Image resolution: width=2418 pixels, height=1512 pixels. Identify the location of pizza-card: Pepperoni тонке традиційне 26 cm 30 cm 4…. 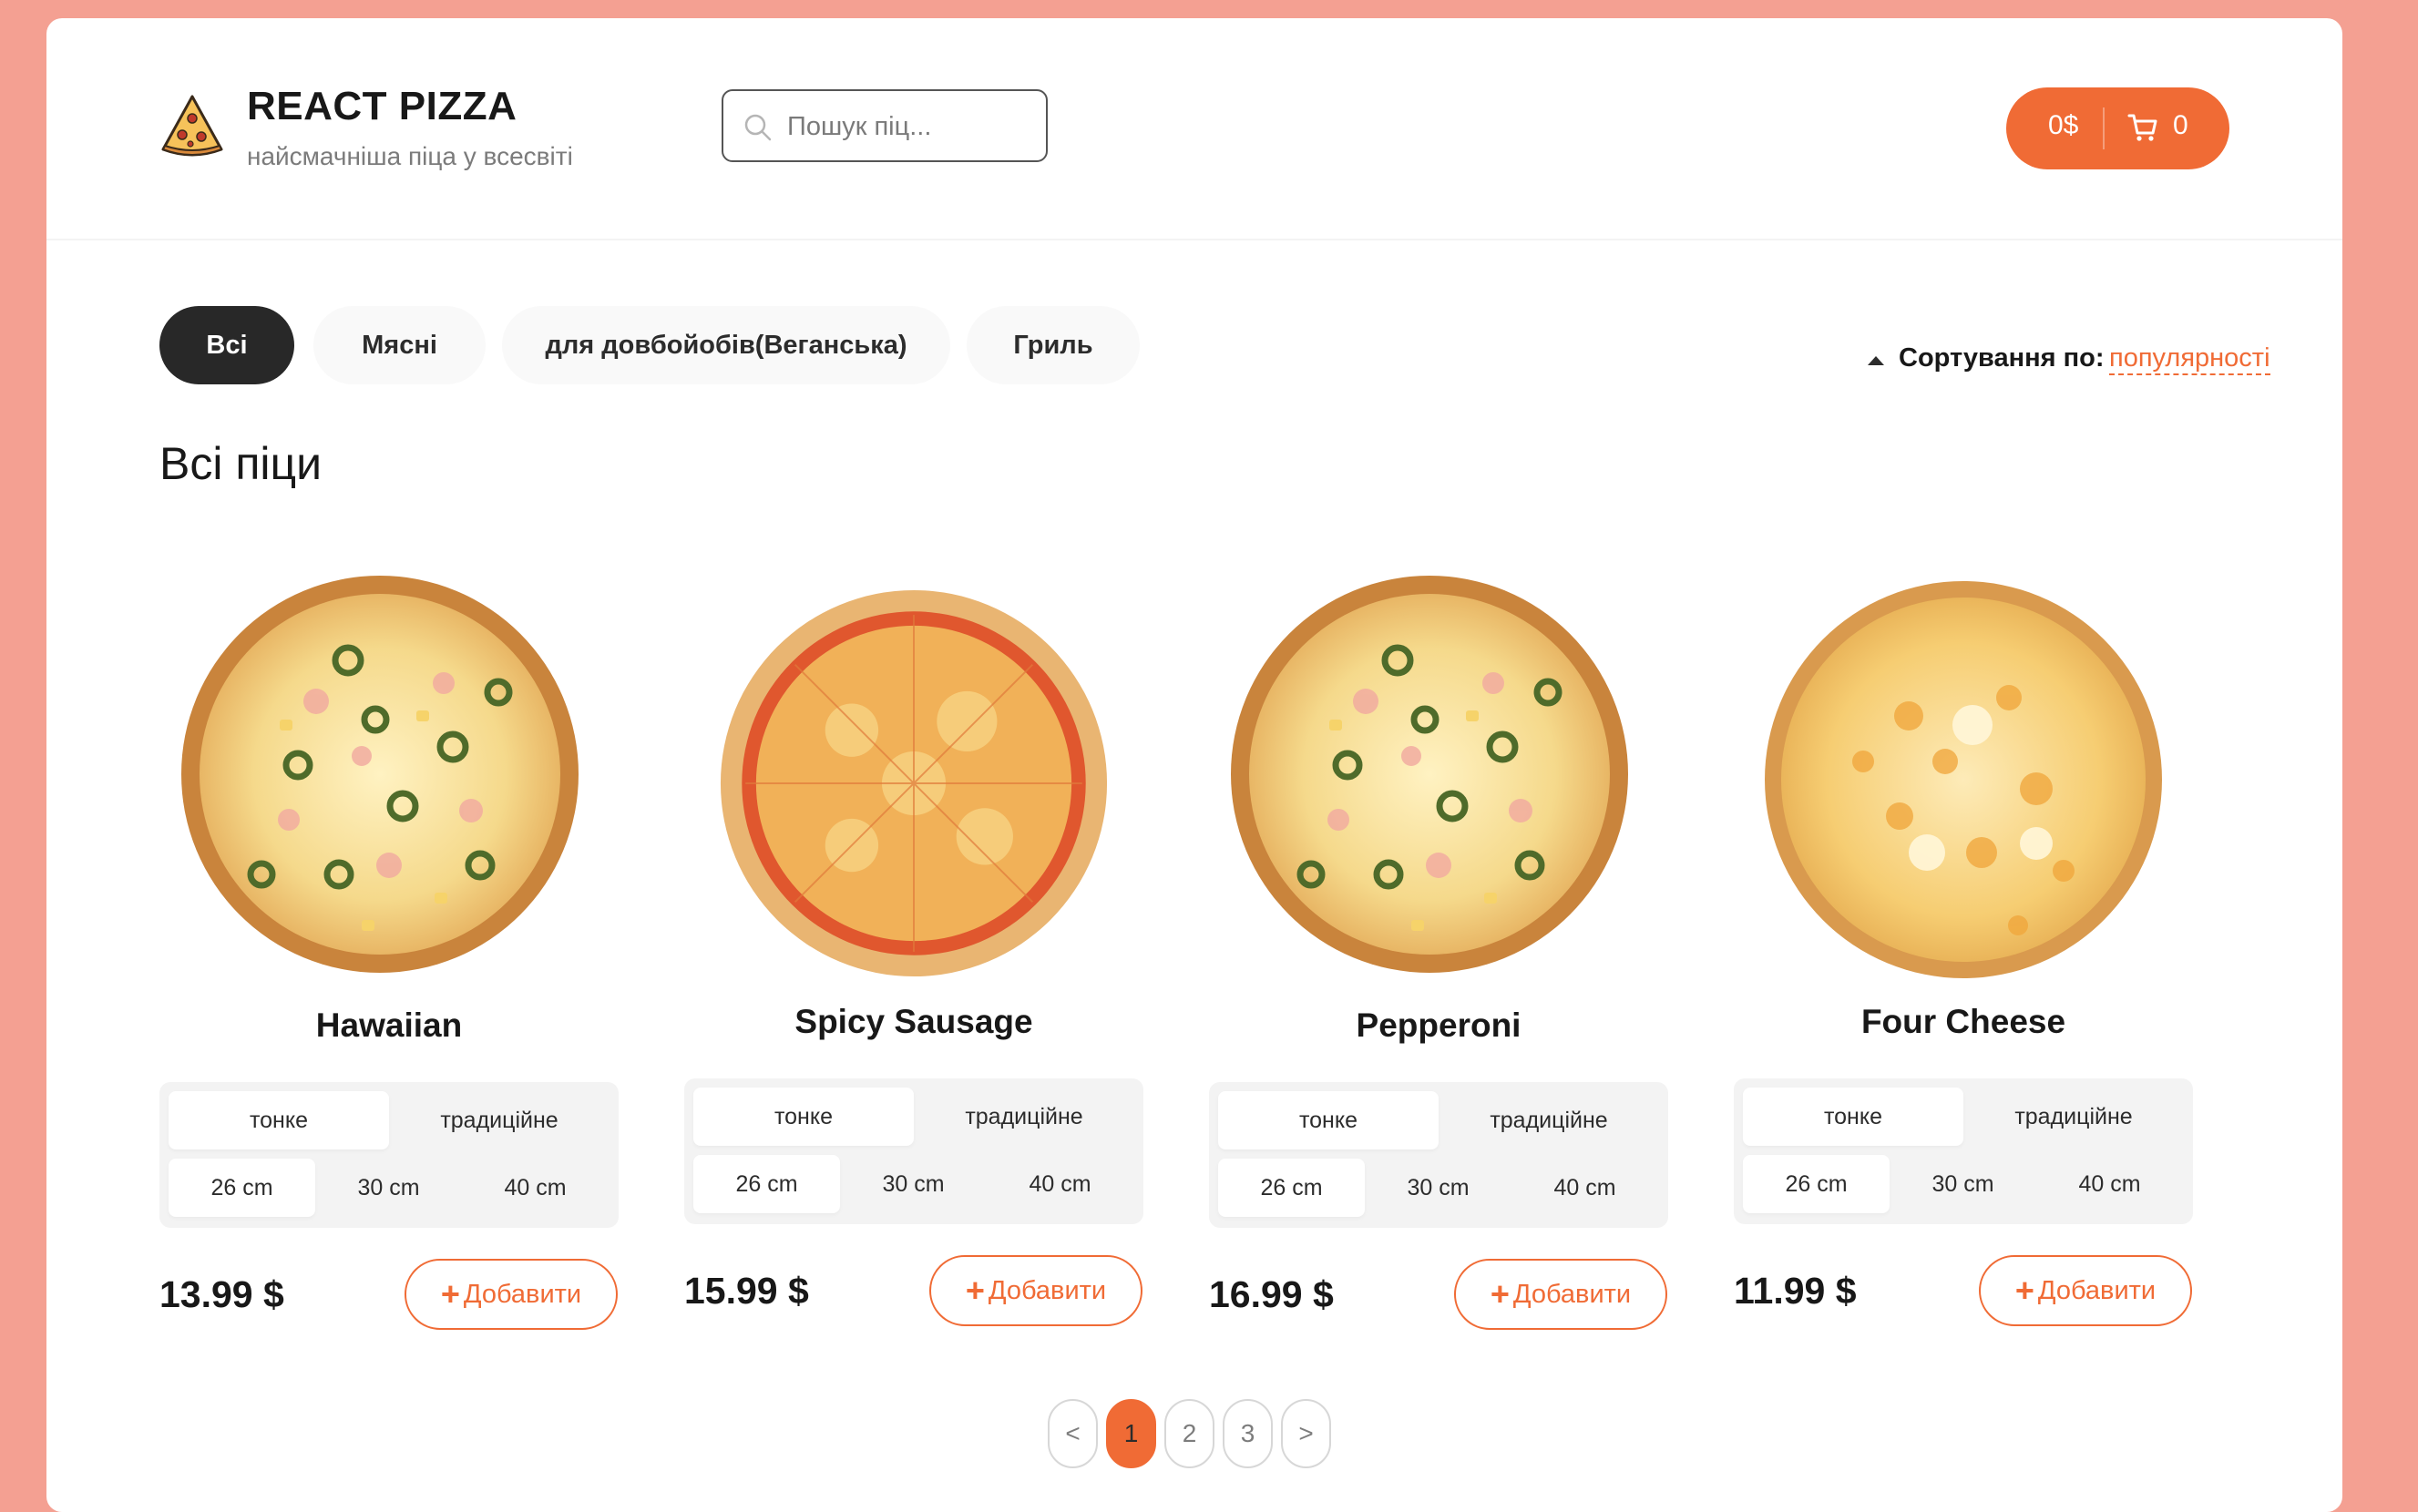
(1438, 948).